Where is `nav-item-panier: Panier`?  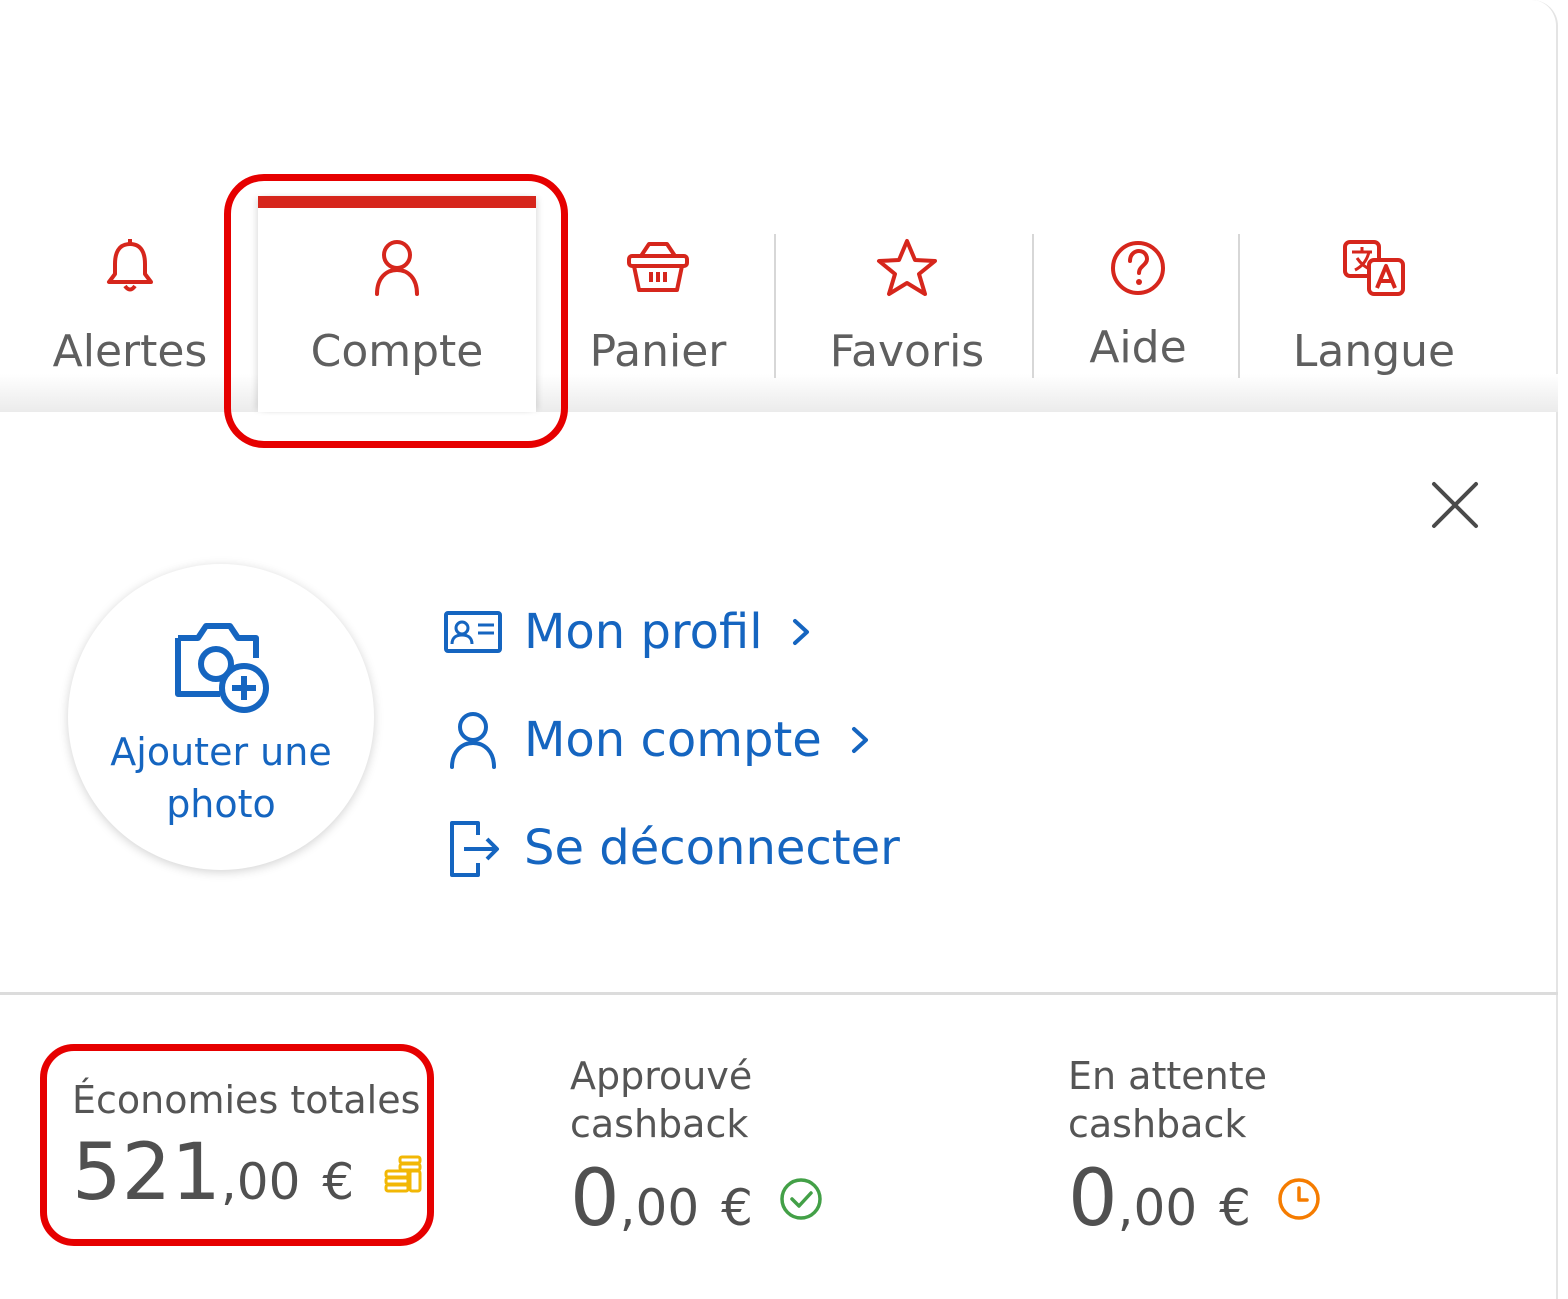 nav-item-panier: Panier is located at coordinates (658, 304).